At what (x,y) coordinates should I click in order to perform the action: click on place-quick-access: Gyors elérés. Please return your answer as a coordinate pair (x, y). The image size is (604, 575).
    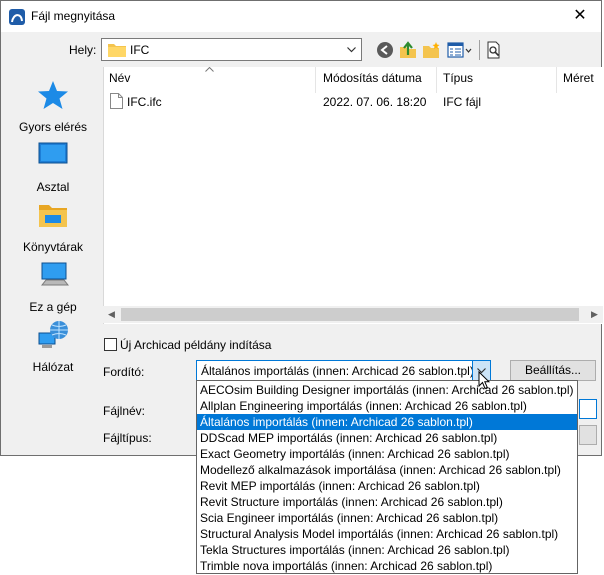
    Looking at the image, I should click on (53, 106).